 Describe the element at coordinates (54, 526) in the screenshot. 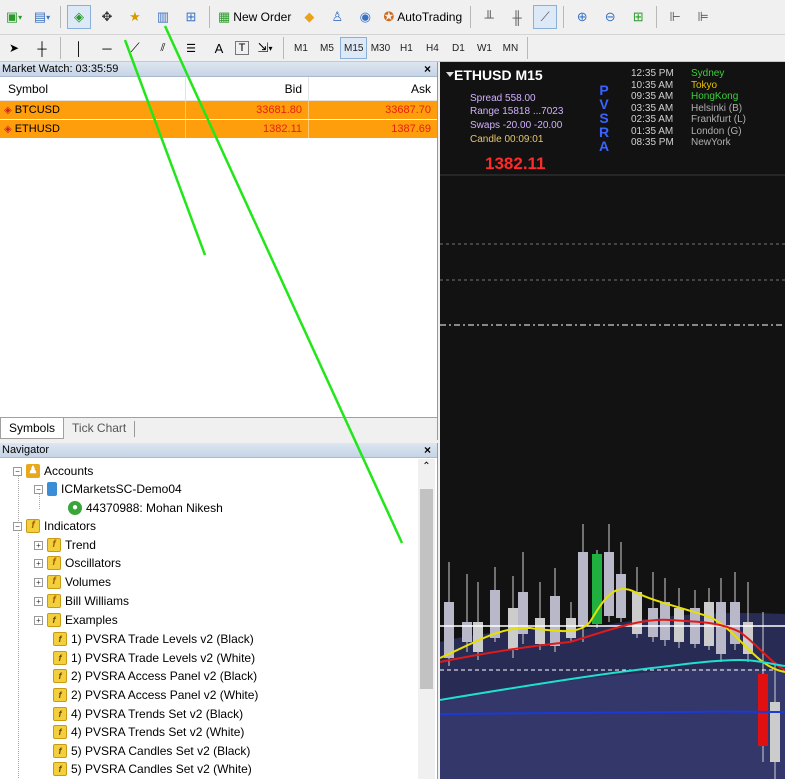

I see `tree-indicators: − f Indicators` at that location.